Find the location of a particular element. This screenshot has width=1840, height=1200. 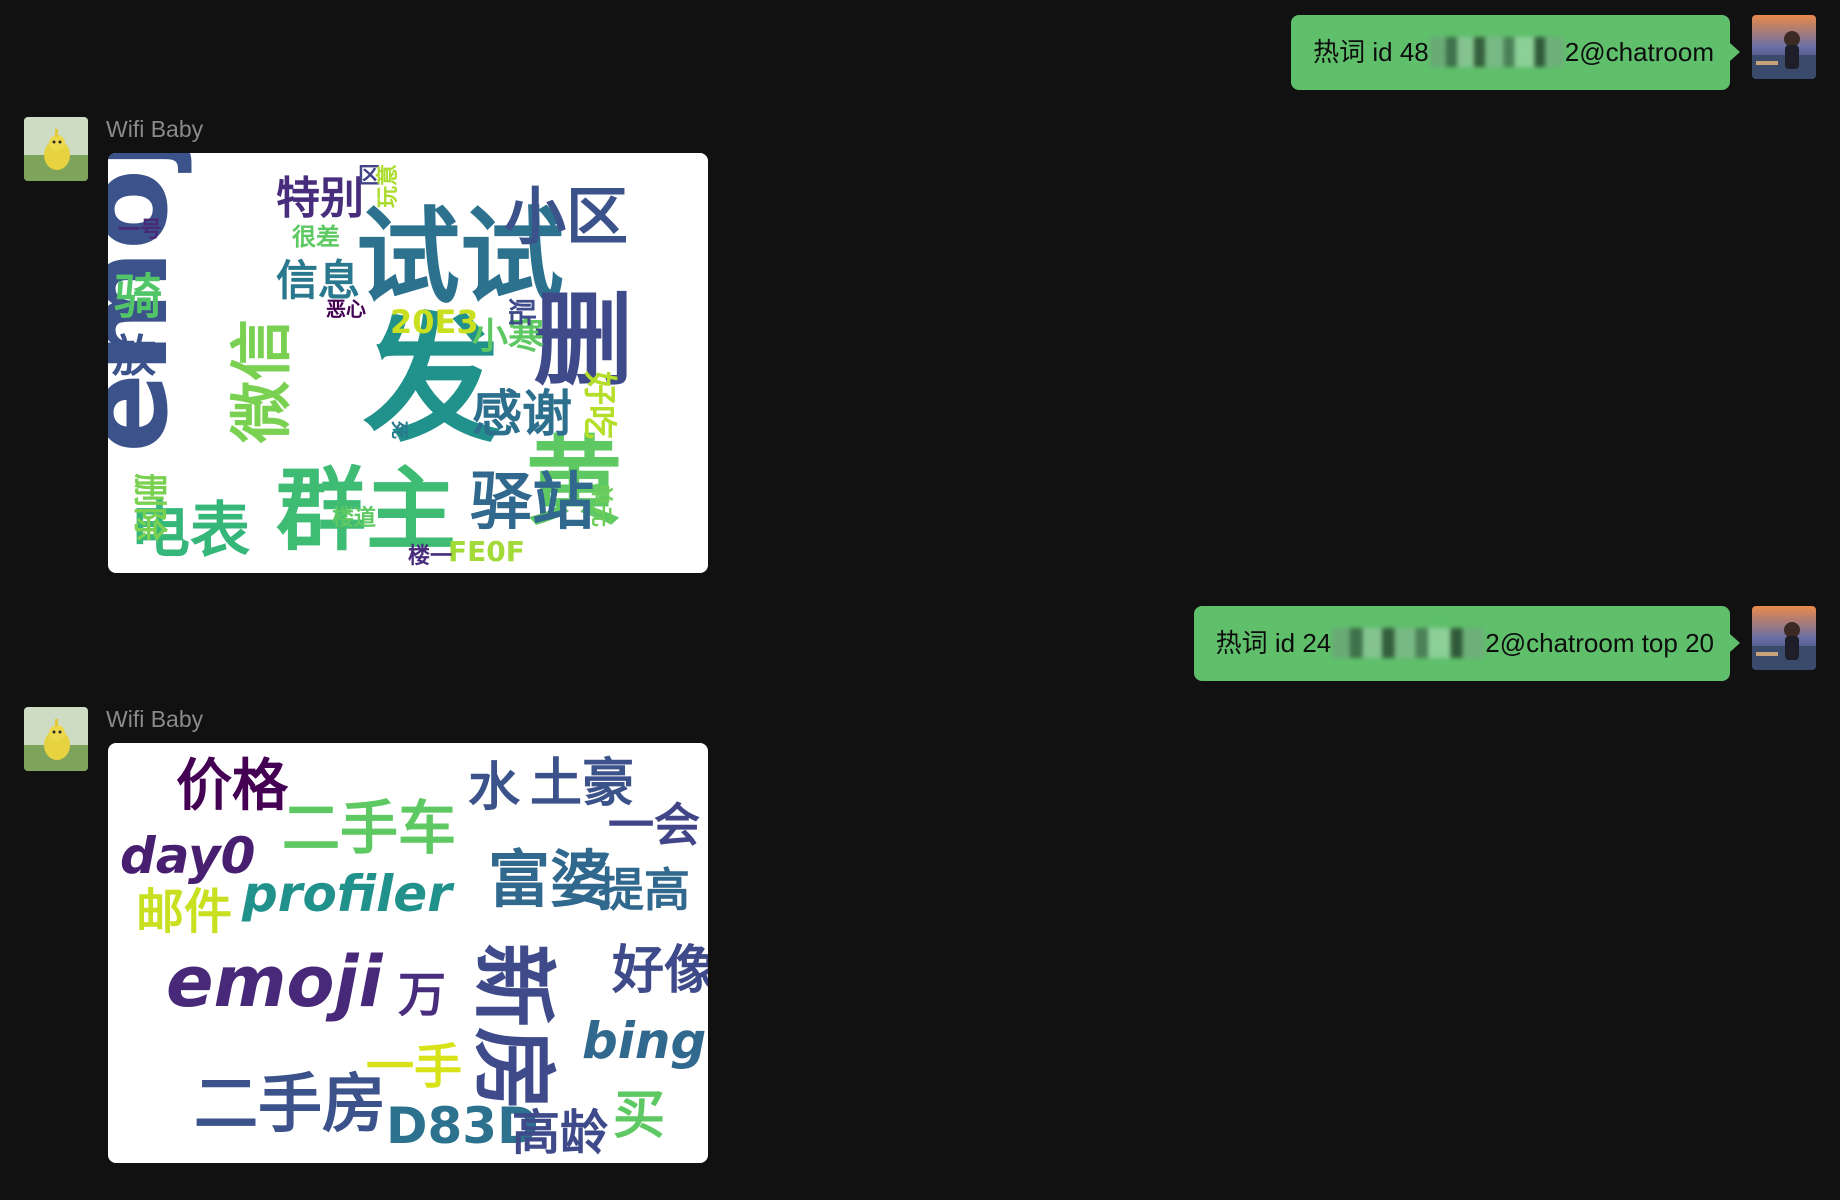

wordcloud-word: 感谢 is located at coordinates (522, 414).